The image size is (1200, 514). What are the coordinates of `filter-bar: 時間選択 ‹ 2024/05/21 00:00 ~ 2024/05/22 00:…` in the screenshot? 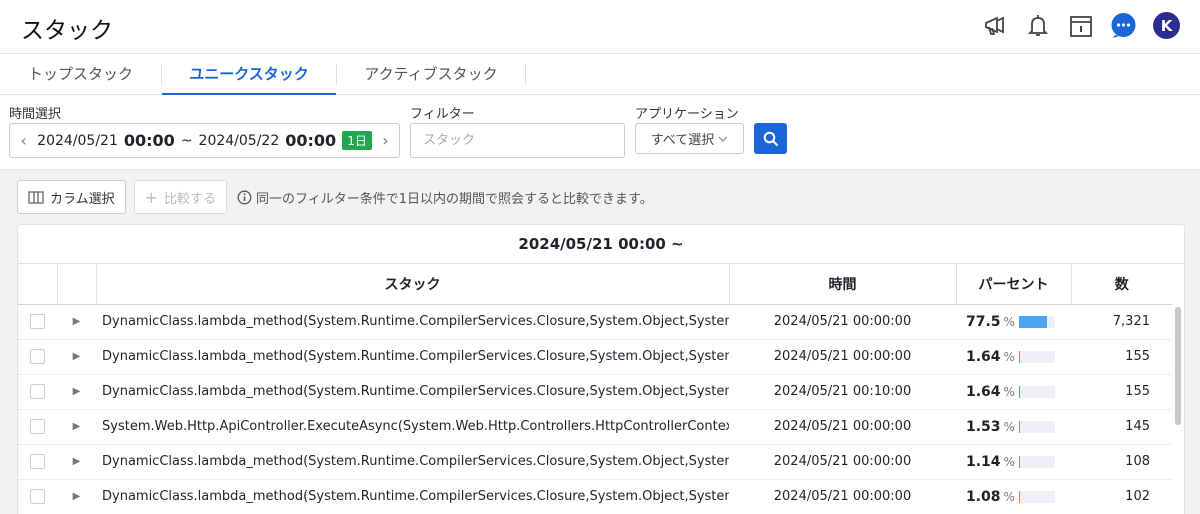 It's located at (600, 132).